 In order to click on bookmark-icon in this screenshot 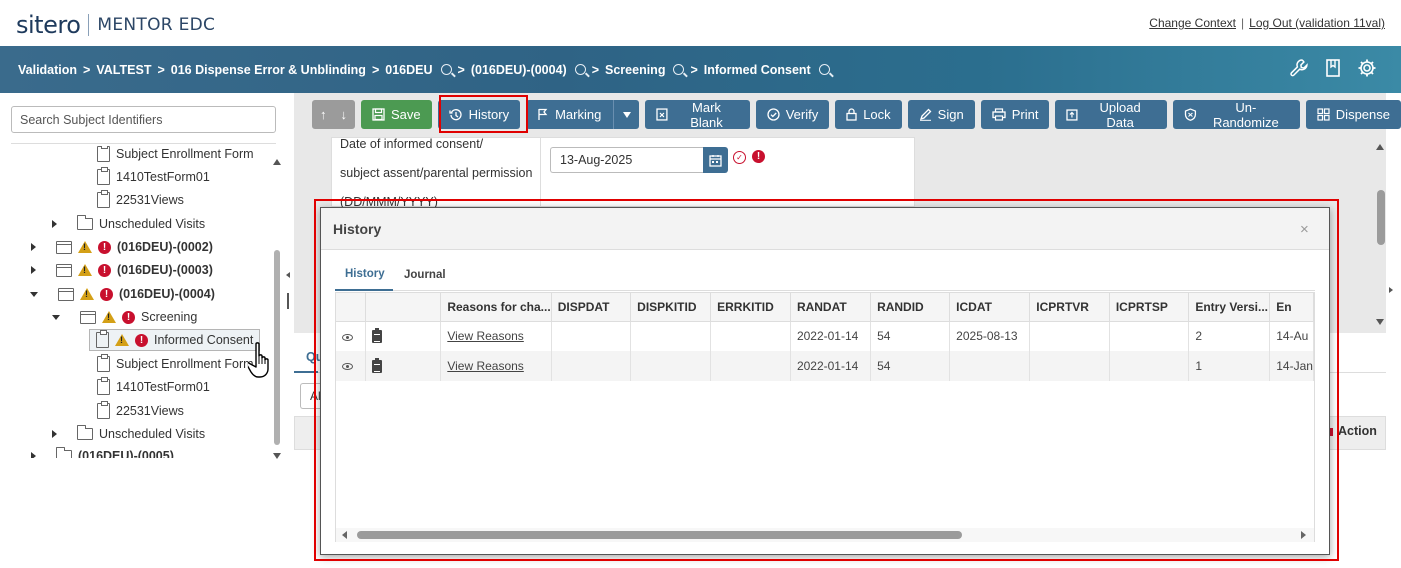, I will do `click(1333, 68)`.